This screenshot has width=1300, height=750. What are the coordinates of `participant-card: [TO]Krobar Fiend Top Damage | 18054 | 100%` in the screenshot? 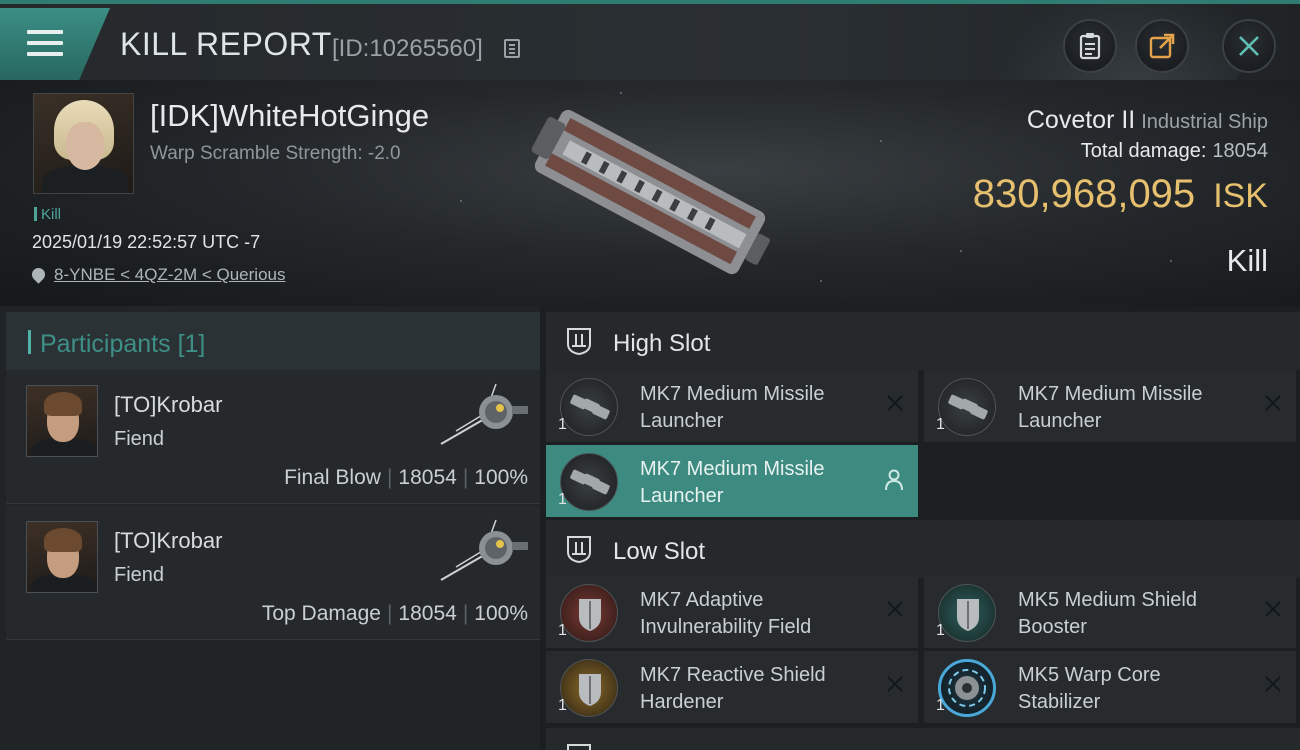 It's located at (273, 573).